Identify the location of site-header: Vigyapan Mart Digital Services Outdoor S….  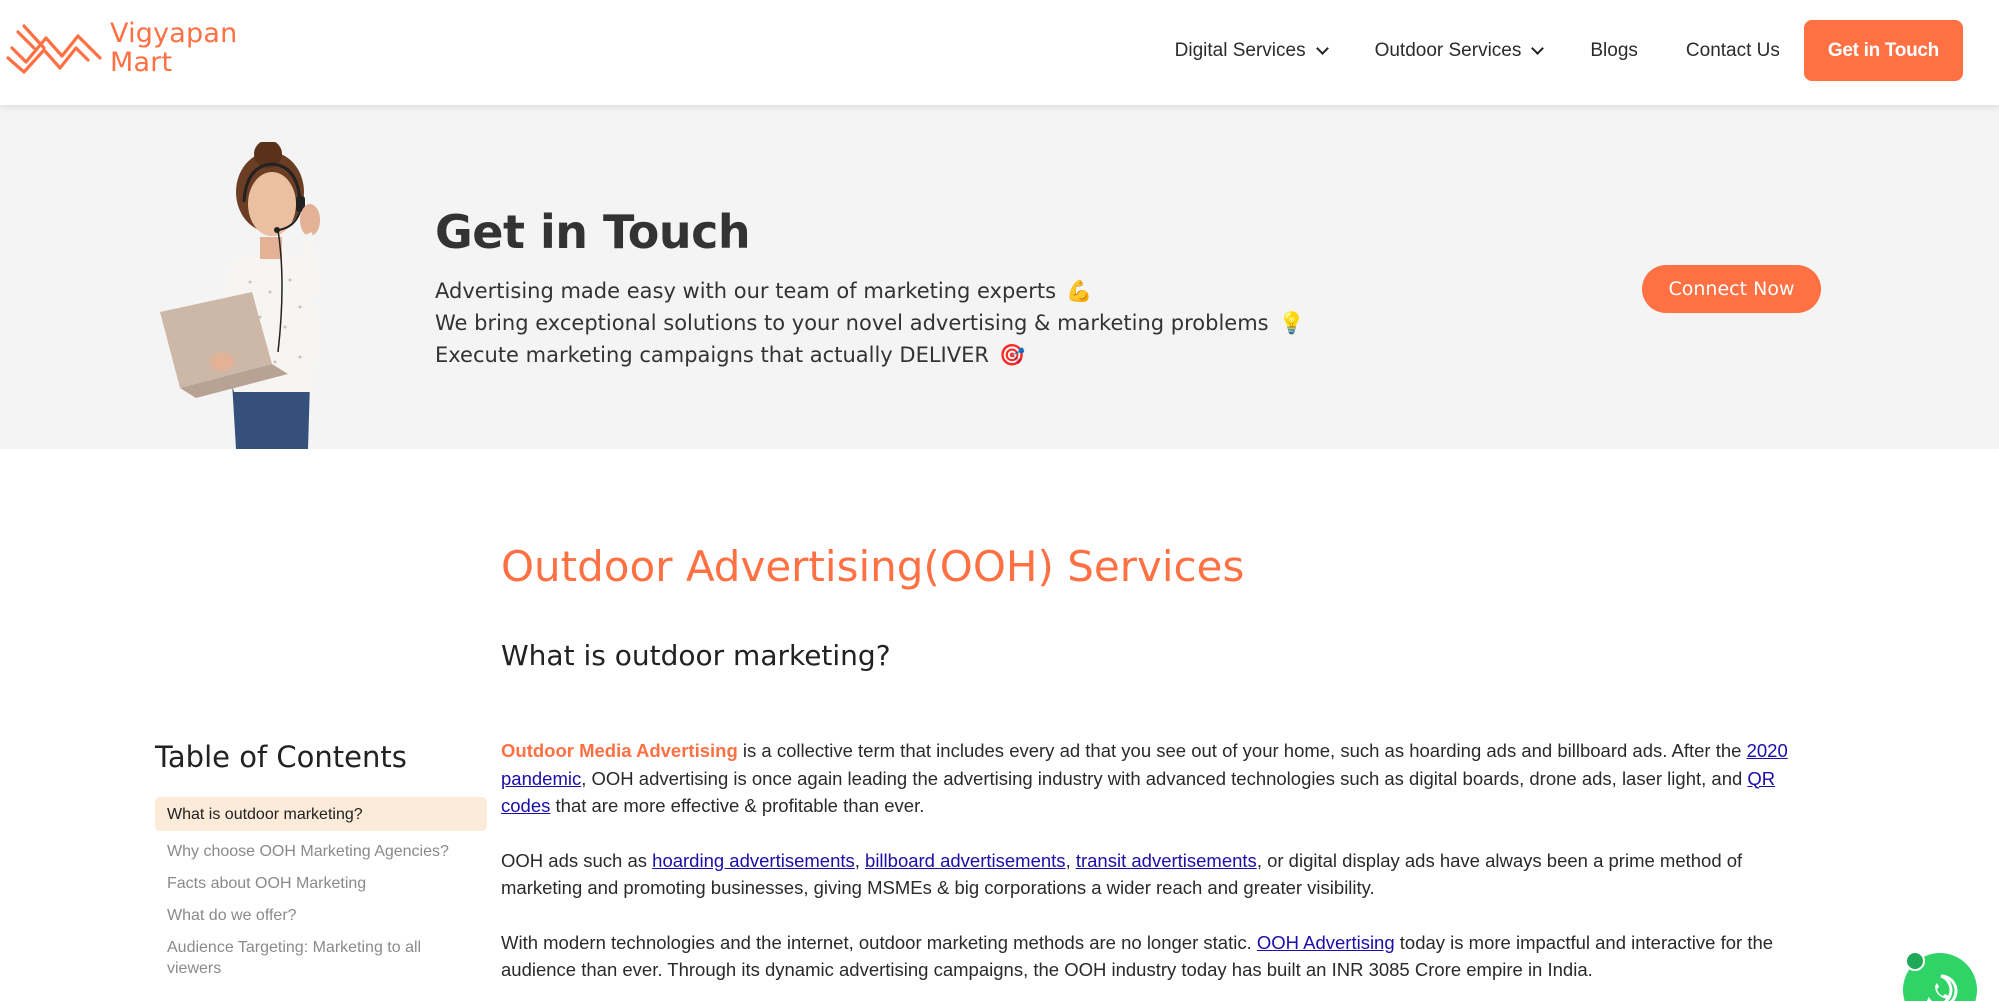
(999, 52).